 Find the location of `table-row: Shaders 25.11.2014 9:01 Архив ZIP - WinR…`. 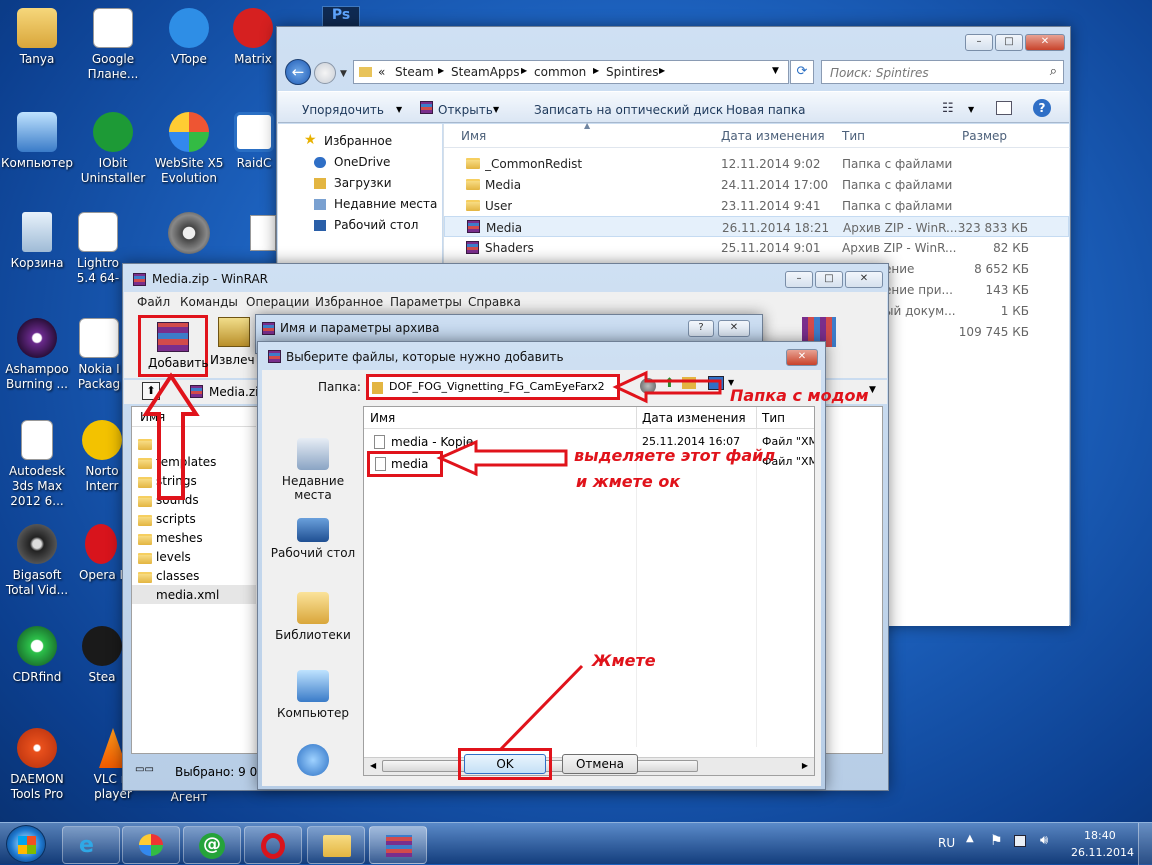

table-row: Shaders 25.11.2014 9:01 Архив ZIP - WinR… is located at coordinates (756, 247).